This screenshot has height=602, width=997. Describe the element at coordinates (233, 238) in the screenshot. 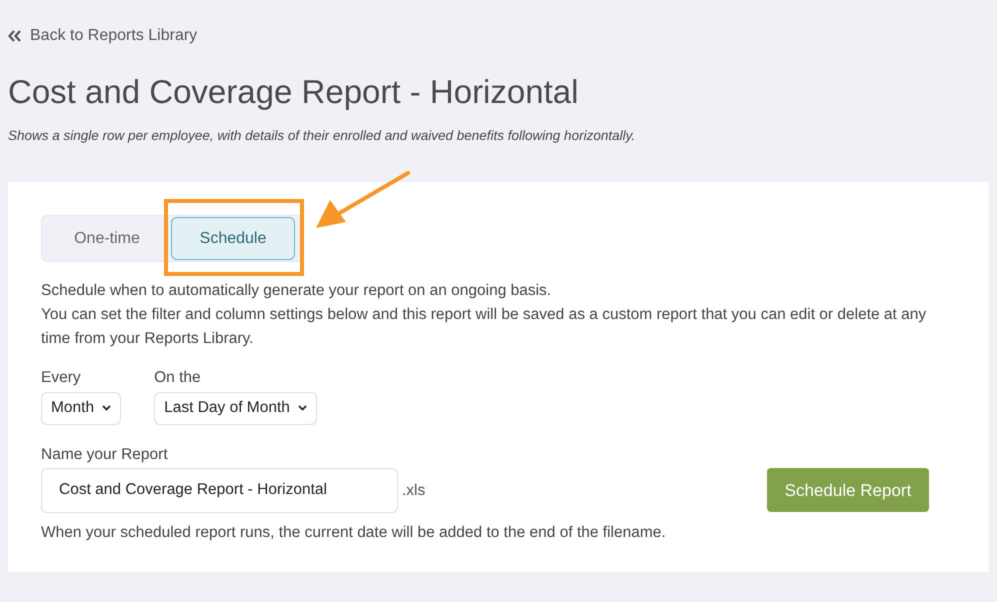

I see `tab: Schedule` at that location.